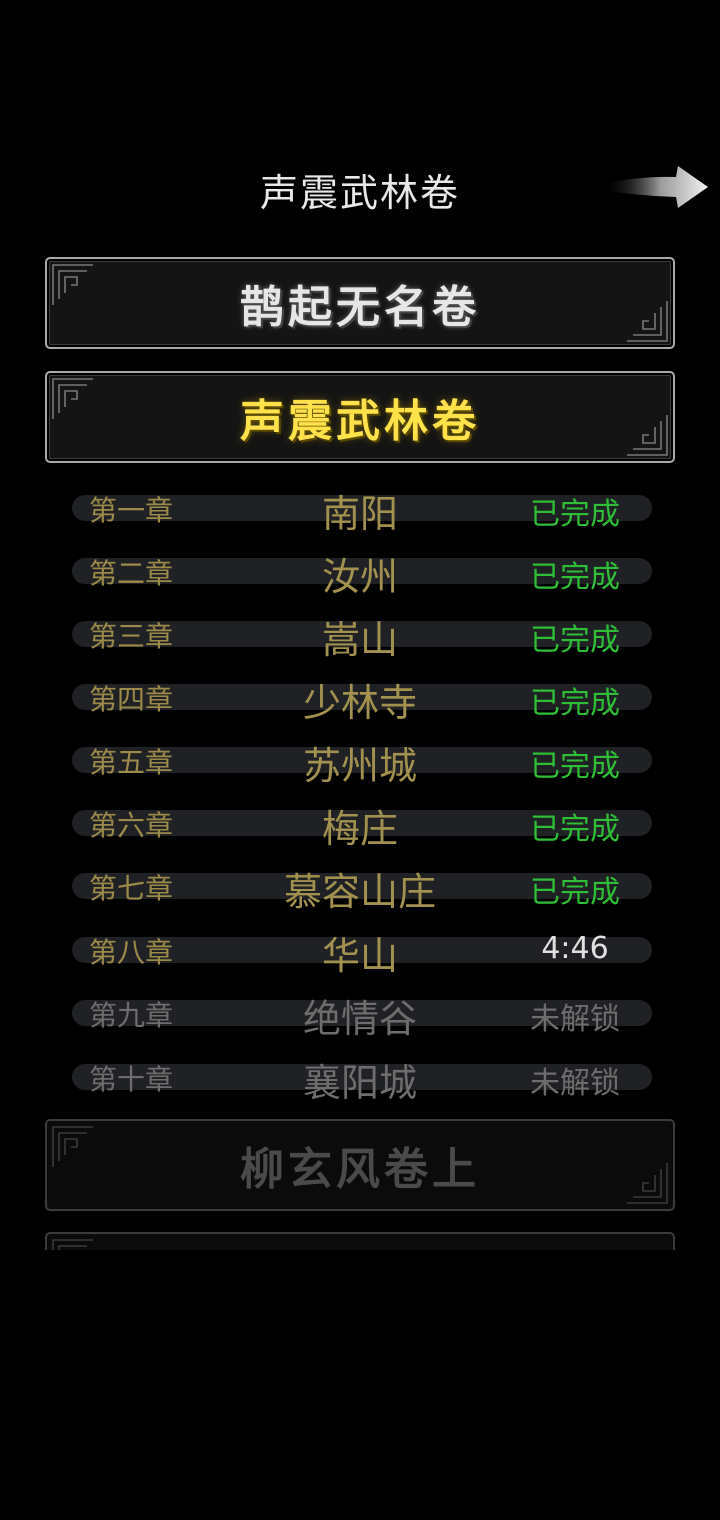  Describe the element at coordinates (131, 952) in the screenshot. I see `chapter-number: 第八章` at that location.